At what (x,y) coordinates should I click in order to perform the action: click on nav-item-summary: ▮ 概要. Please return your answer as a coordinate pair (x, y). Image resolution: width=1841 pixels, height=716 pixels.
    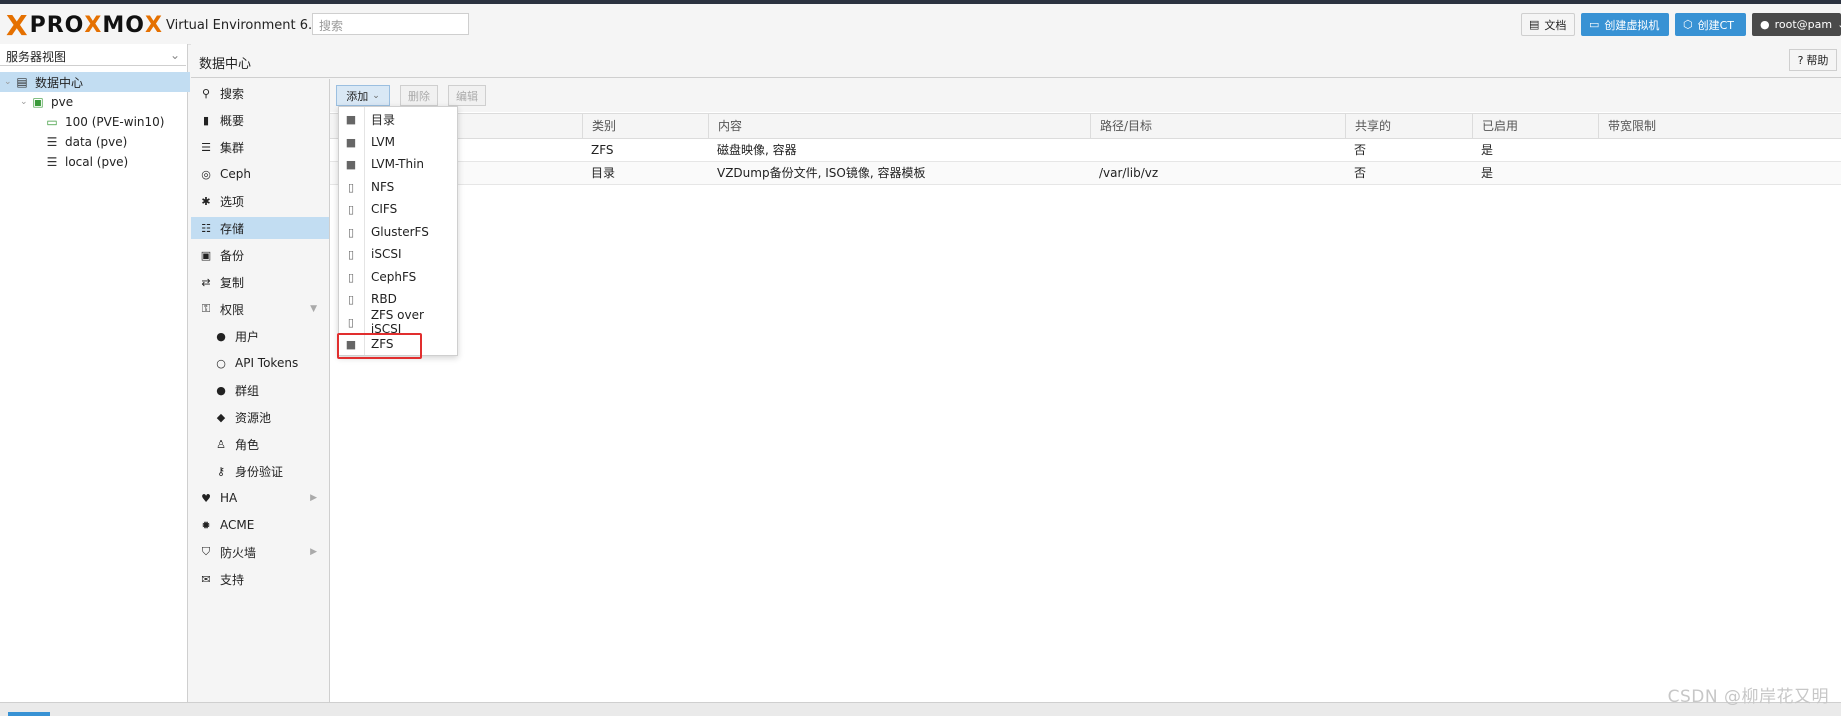
    Looking at the image, I should click on (260, 120).